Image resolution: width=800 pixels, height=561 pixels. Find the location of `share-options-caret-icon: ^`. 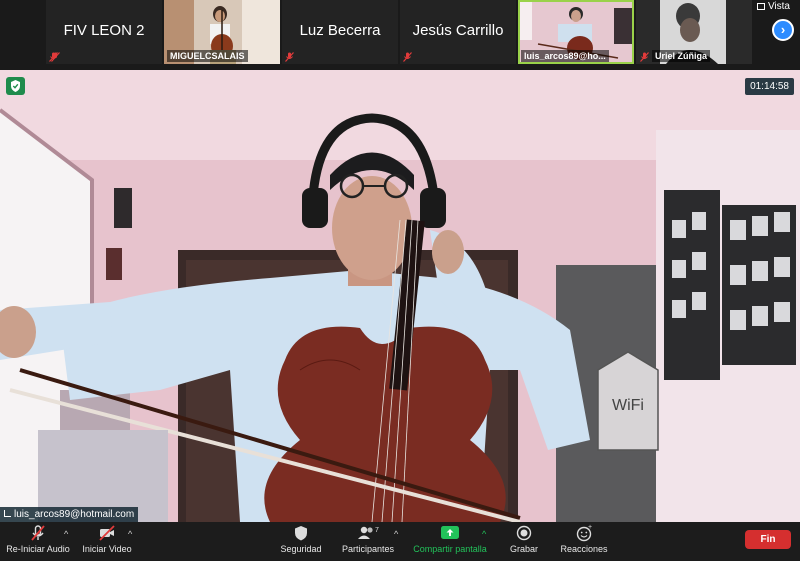

share-options-caret-icon: ^ is located at coordinates (484, 534).